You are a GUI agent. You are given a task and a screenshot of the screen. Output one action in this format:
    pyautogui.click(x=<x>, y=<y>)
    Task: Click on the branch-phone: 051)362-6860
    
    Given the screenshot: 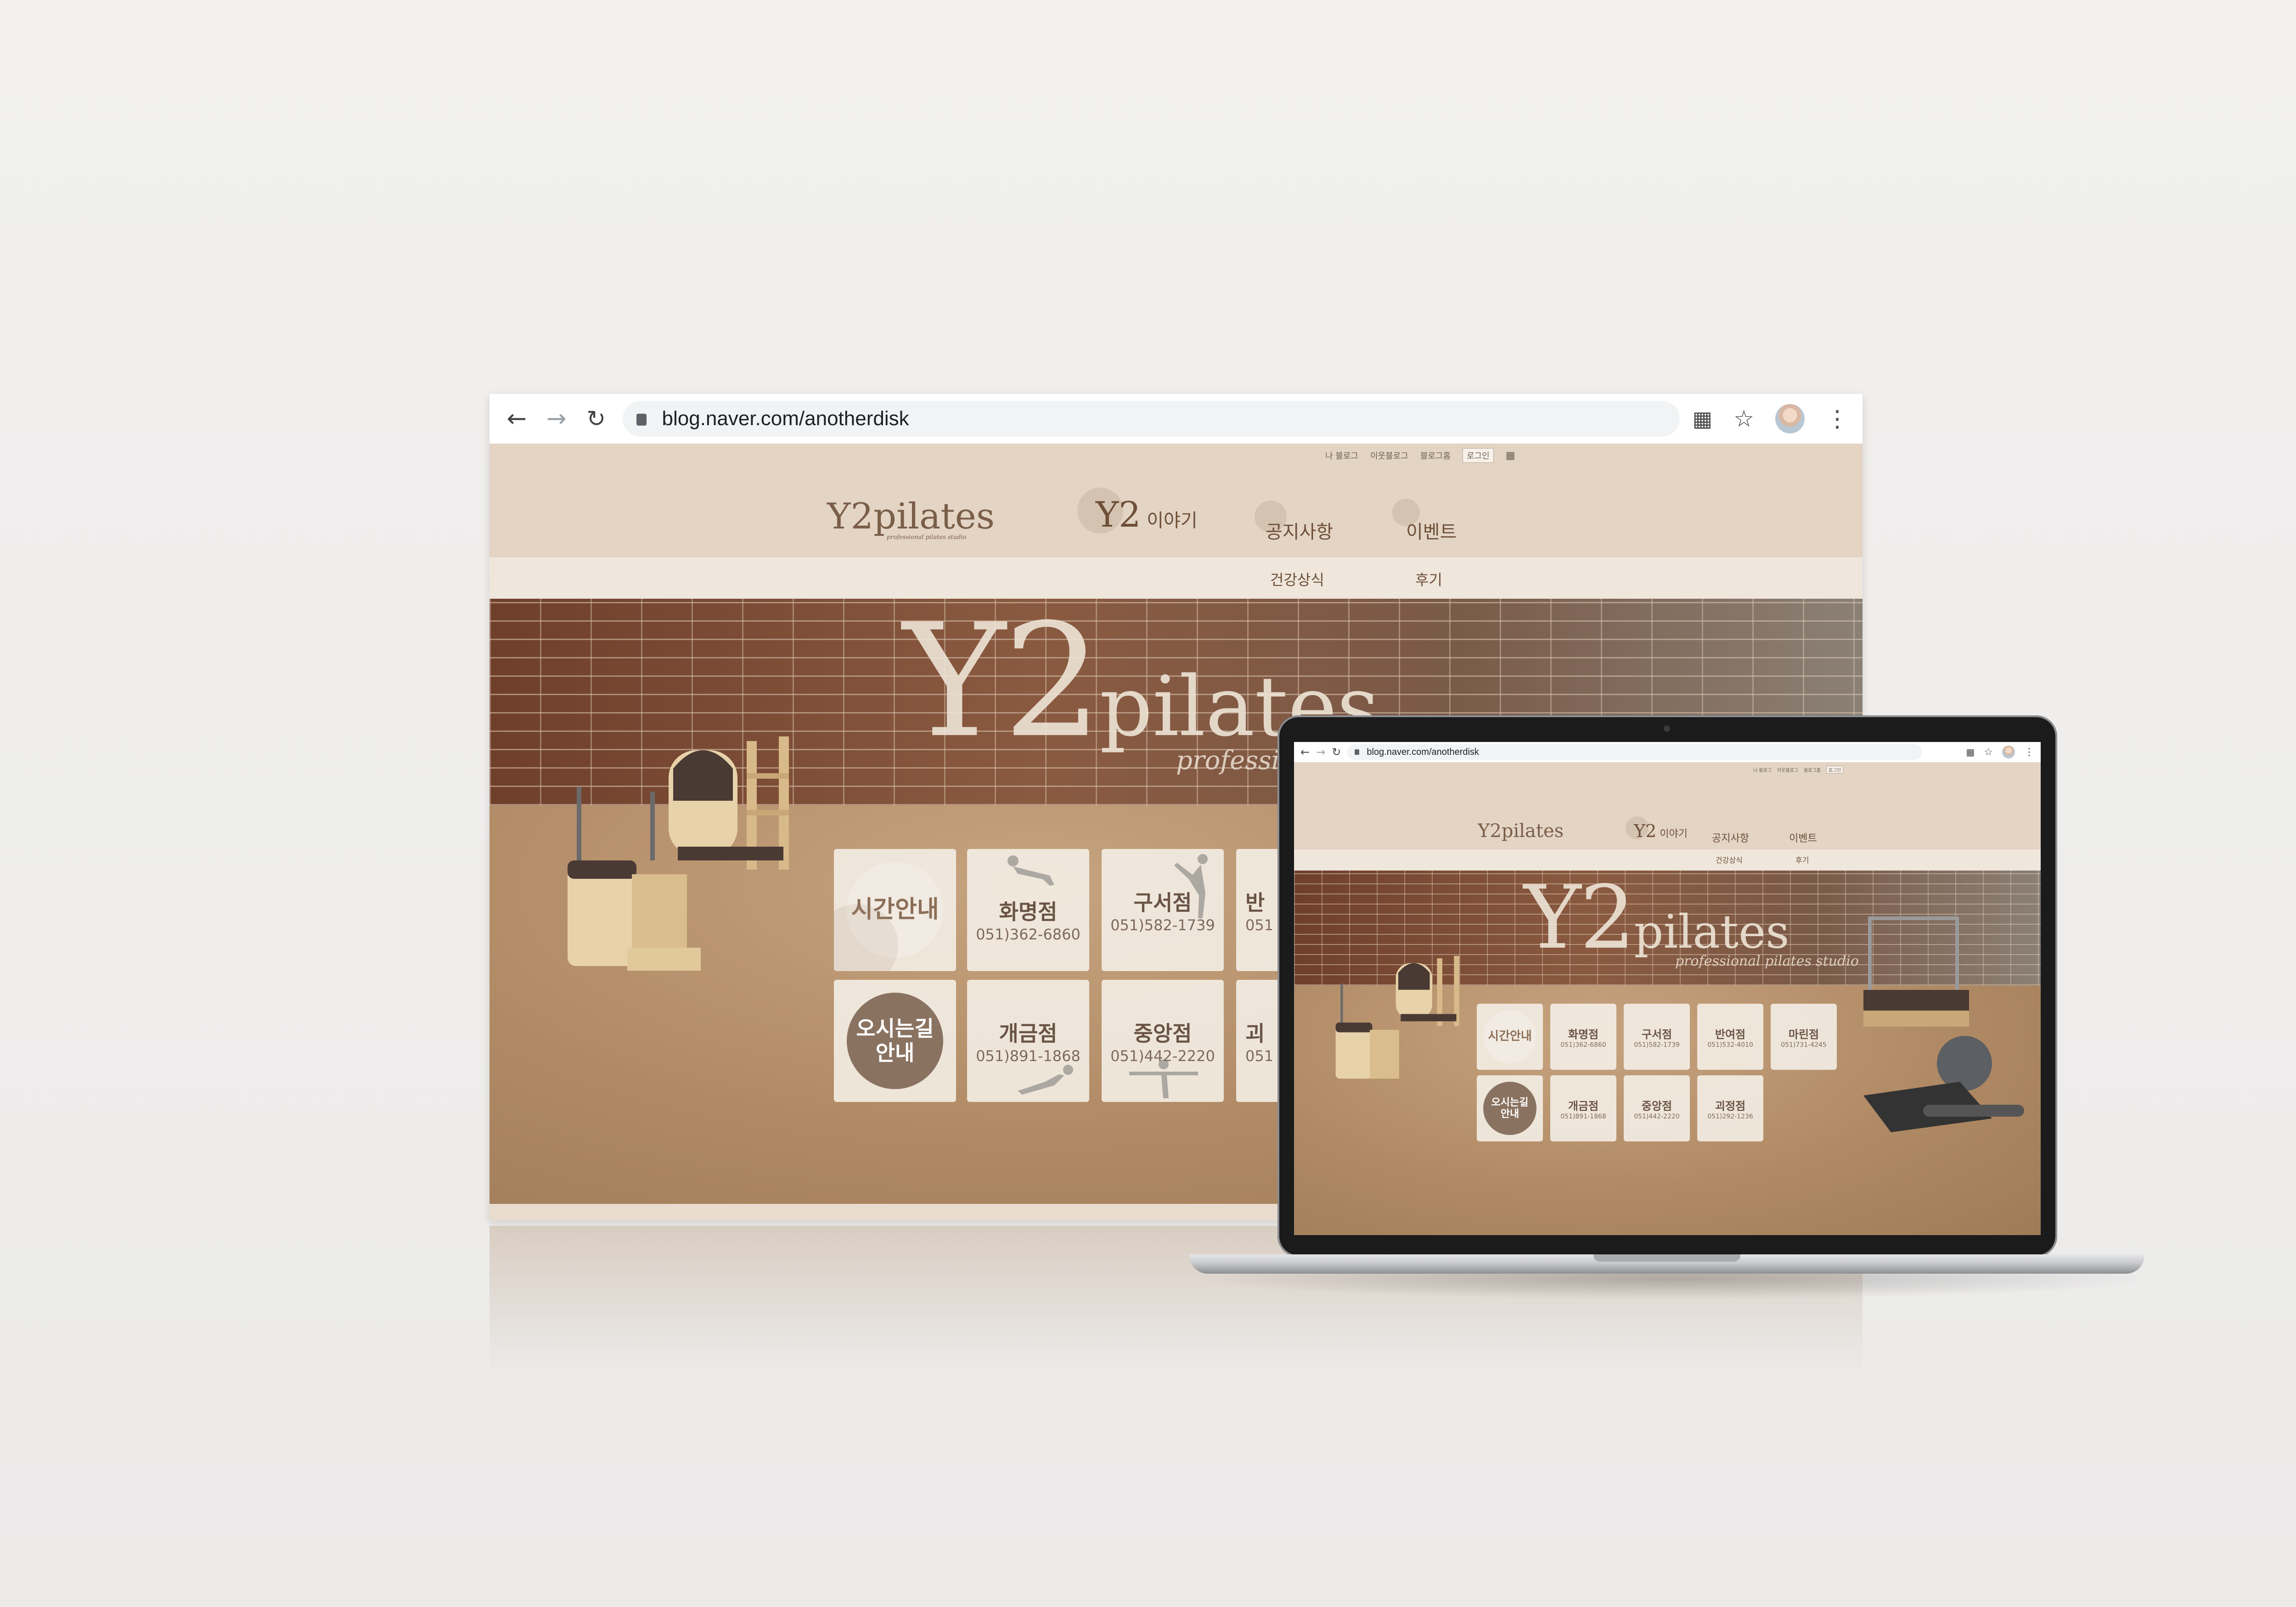 What is the action you would take?
    pyautogui.click(x=1028, y=934)
    